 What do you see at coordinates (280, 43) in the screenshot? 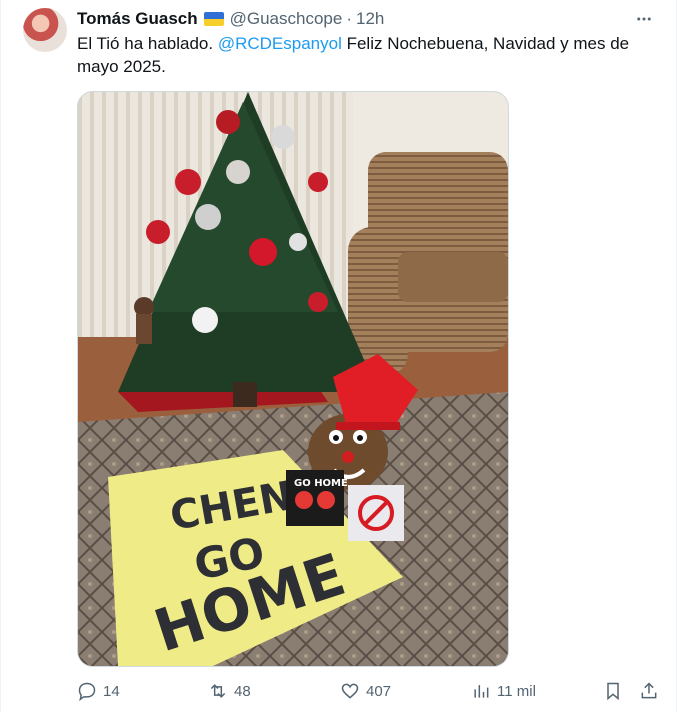
I see `mention-link: @RCDEspanyol` at bounding box center [280, 43].